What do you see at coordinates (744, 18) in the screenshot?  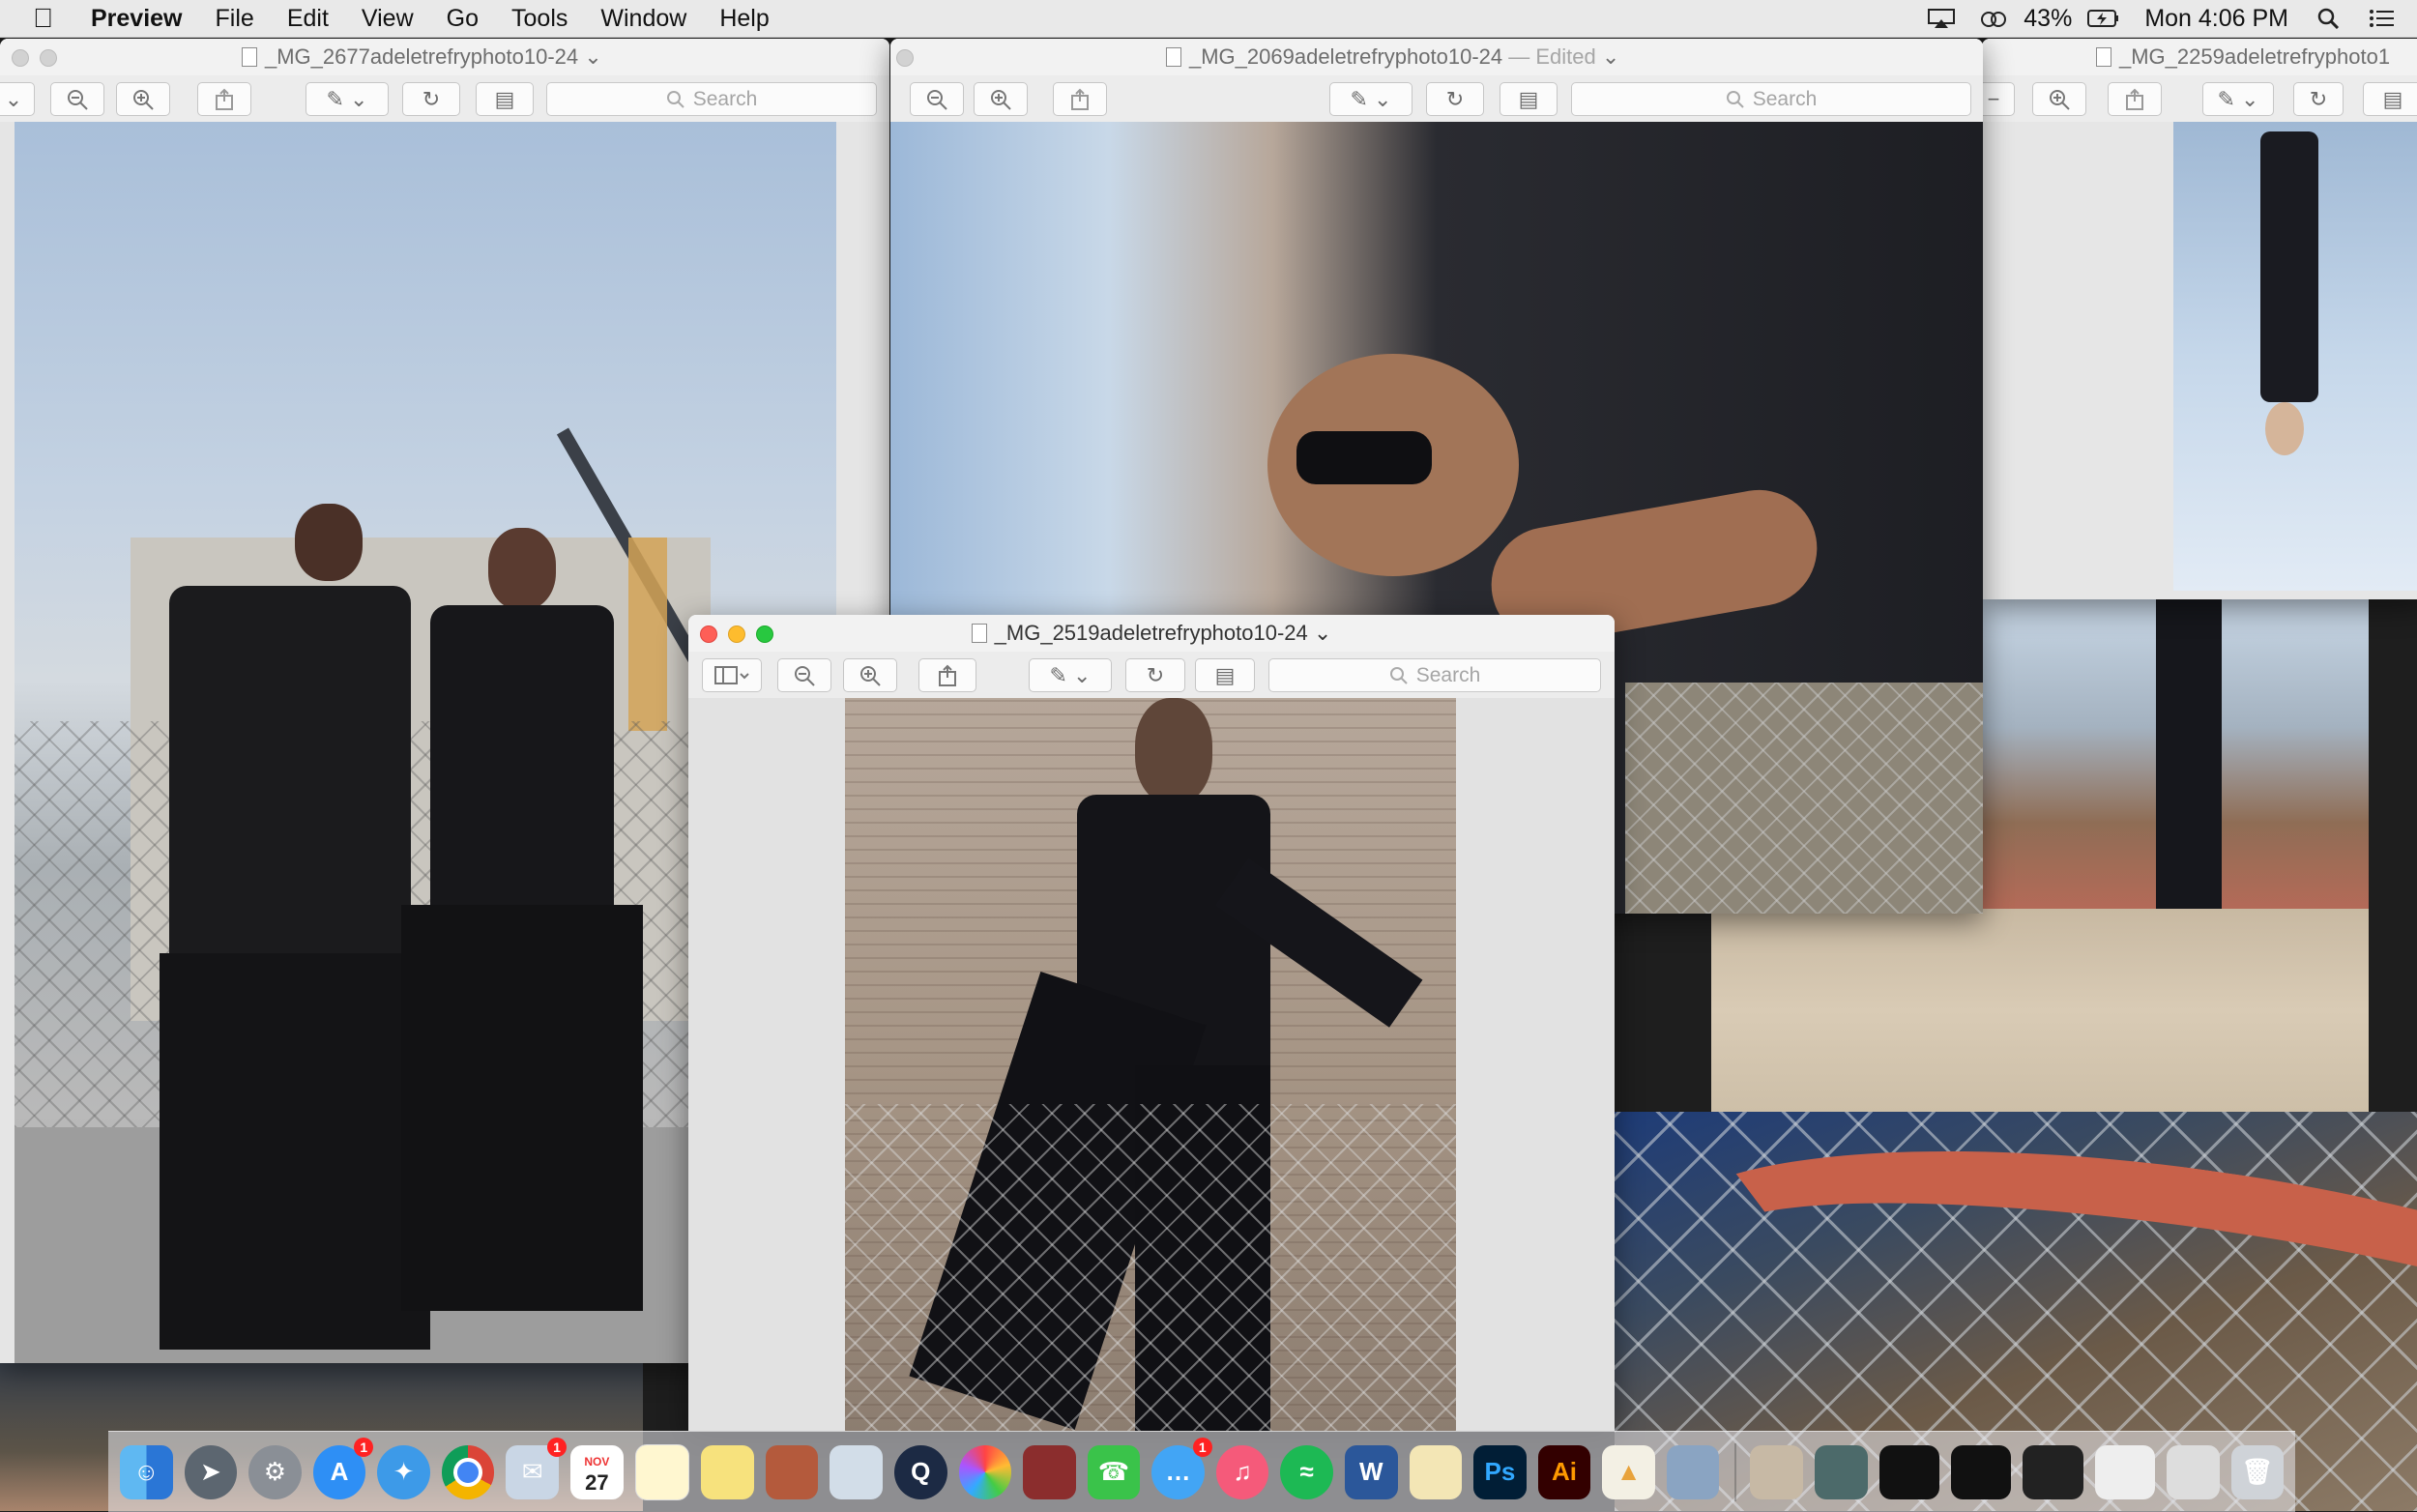 I see `menu-help: Help` at bounding box center [744, 18].